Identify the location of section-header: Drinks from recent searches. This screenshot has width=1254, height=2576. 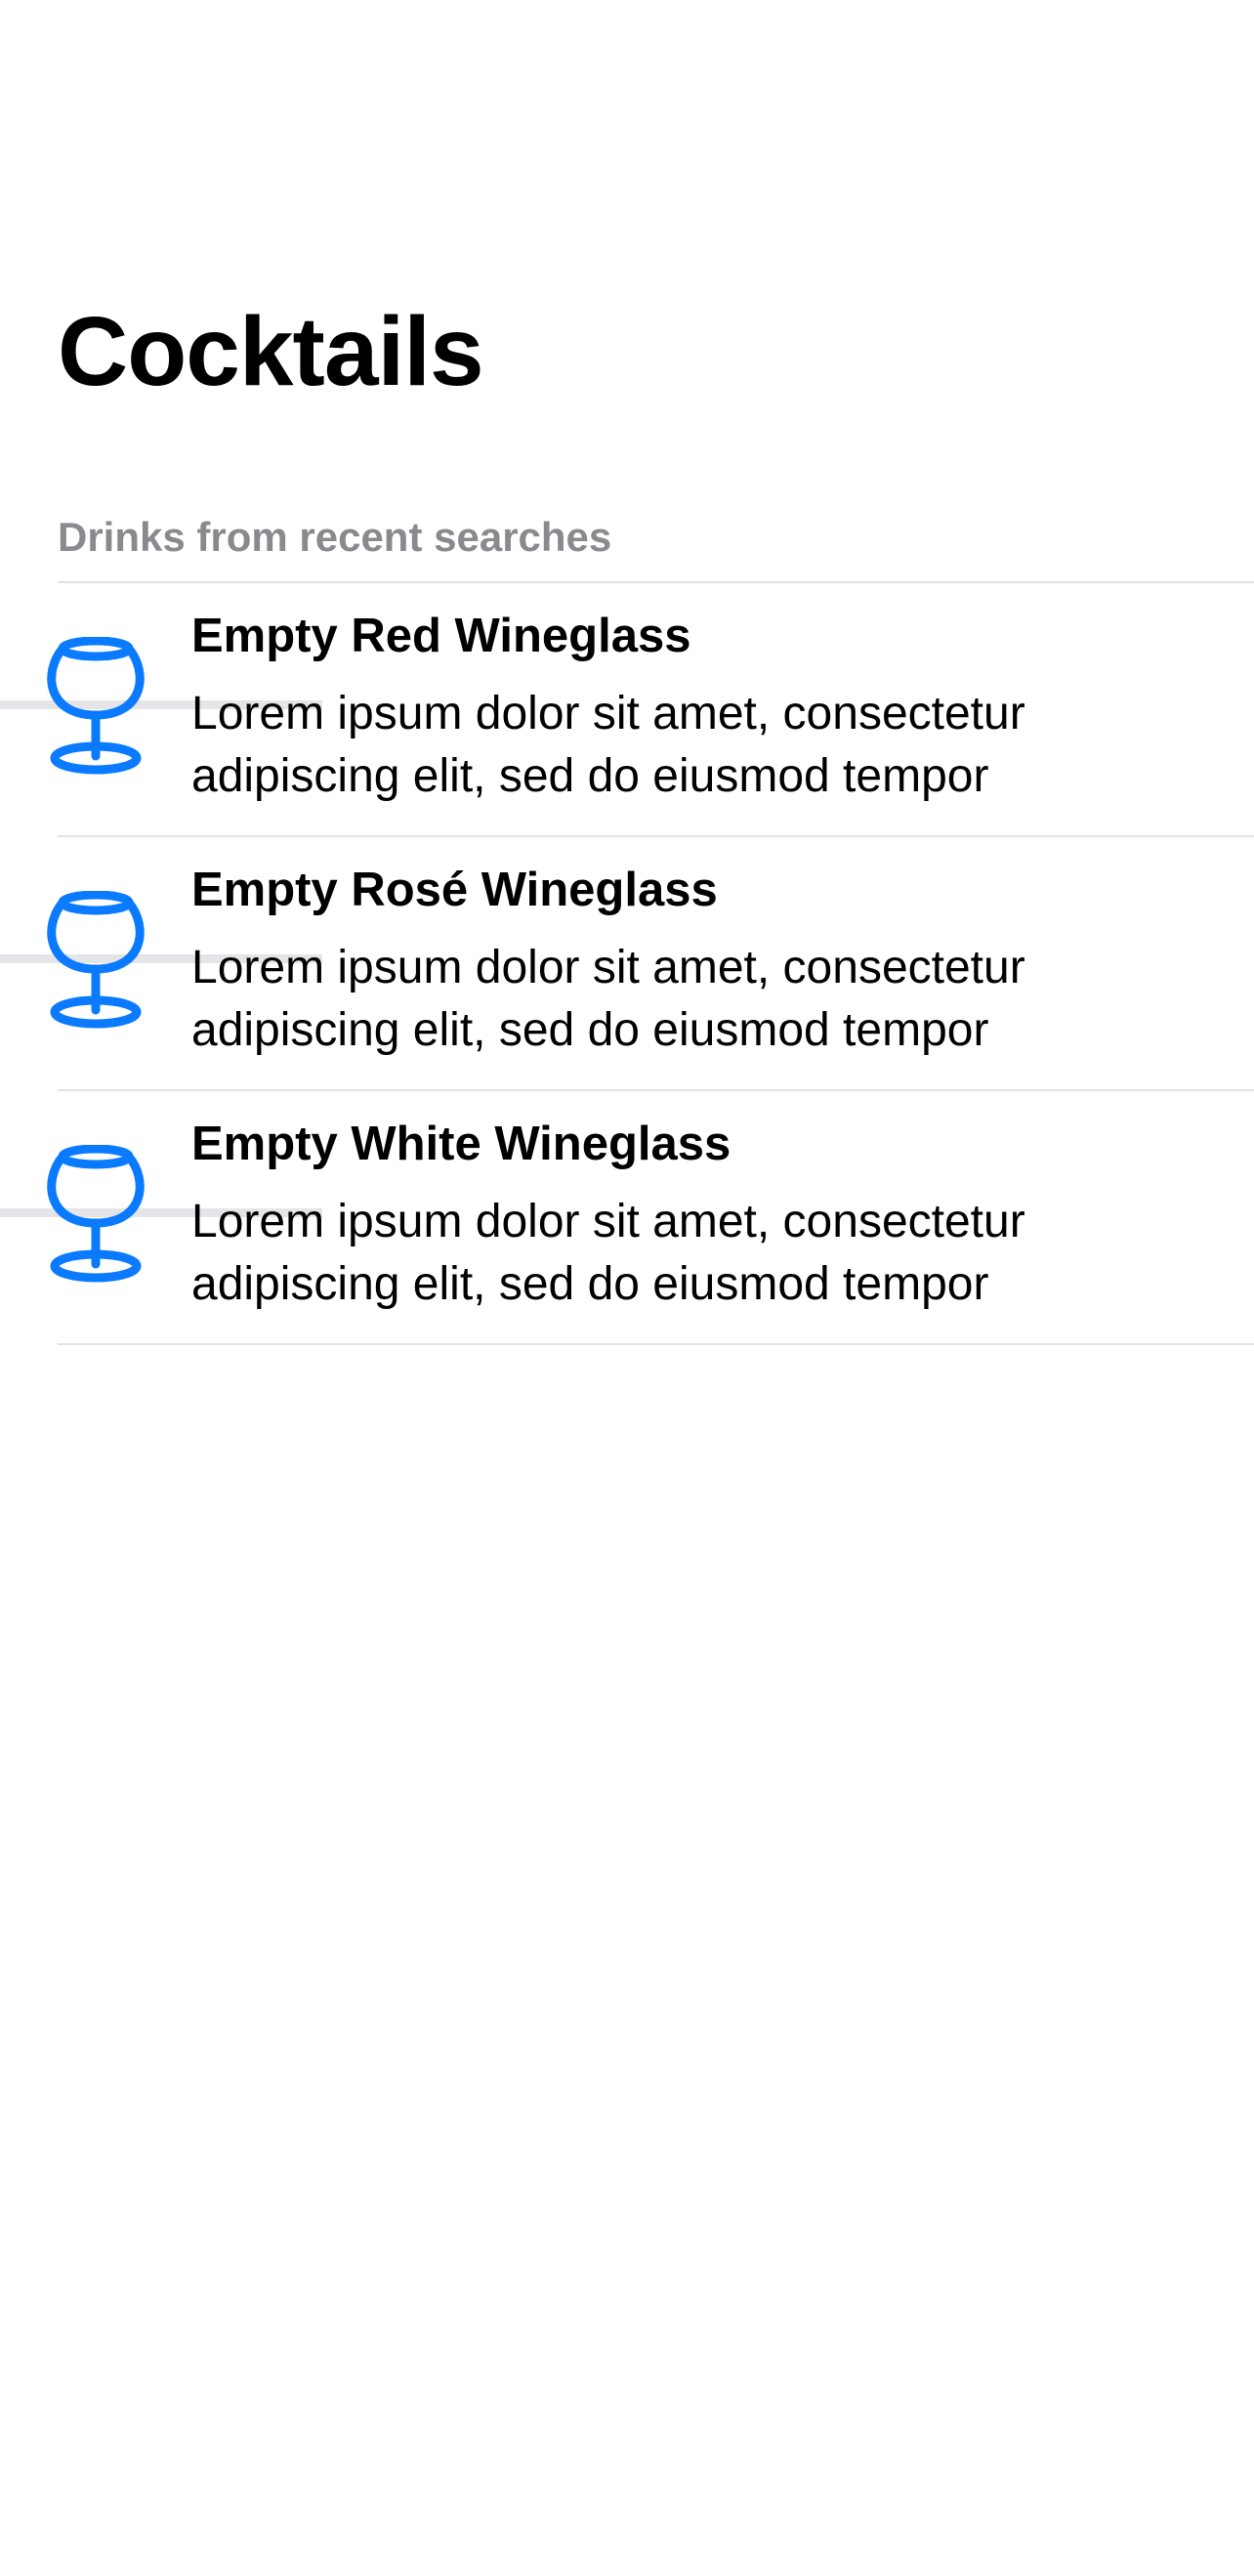
(335, 537).